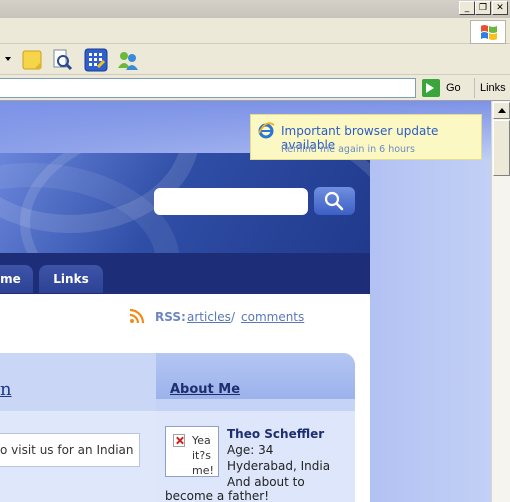  I want to click on address-toolbar: Go Links, so click(255, 88).